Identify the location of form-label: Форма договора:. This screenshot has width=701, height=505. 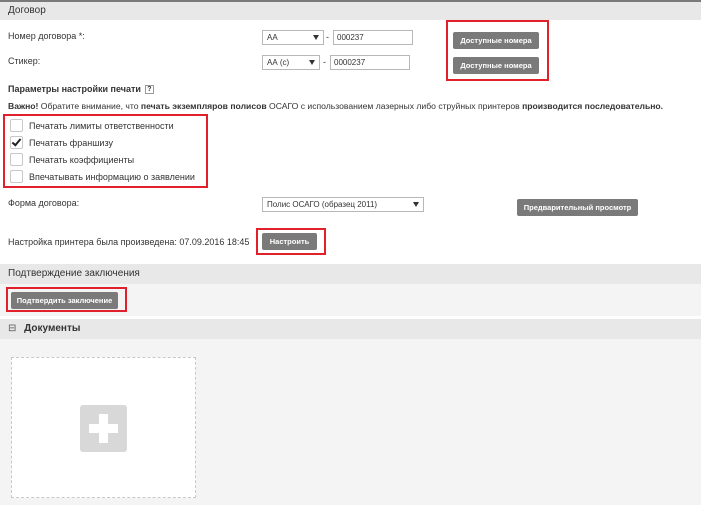
(44, 203).